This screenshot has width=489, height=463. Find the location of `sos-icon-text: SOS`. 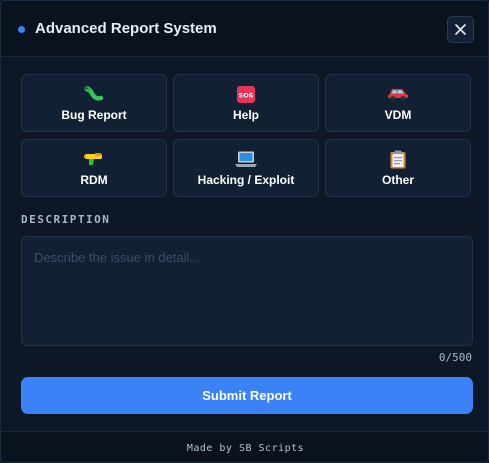

sos-icon-text: SOS is located at coordinates (246, 95).